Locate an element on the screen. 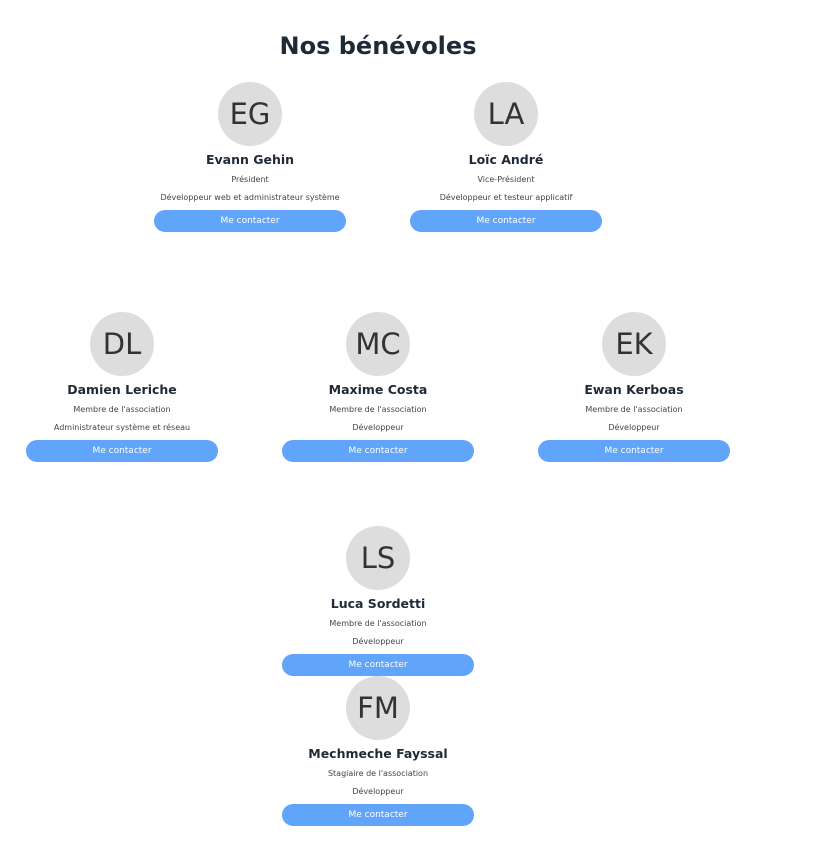  volunteer-role: Vice-Président is located at coordinates (506, 179).